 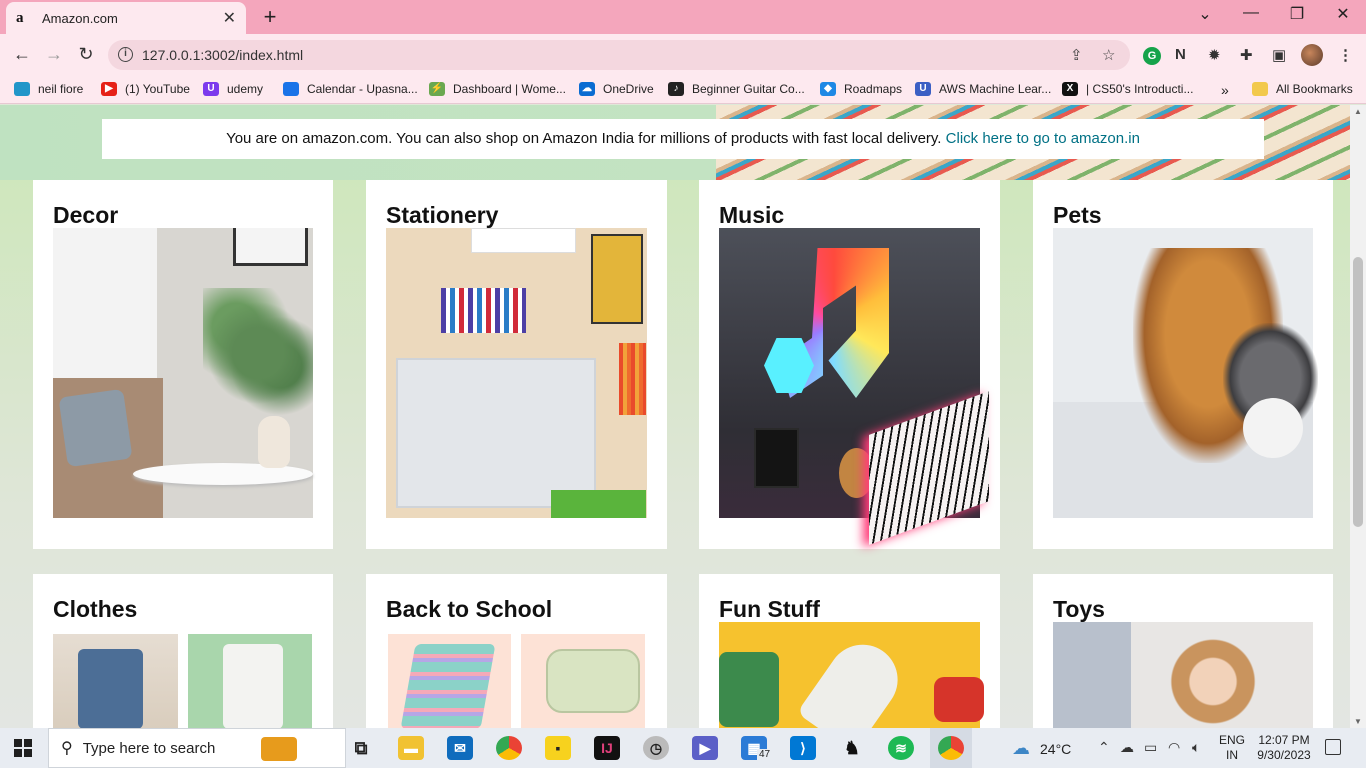 I want to click on scroll-up-arrow-icon: ▲, so click(x=1358, y=111).